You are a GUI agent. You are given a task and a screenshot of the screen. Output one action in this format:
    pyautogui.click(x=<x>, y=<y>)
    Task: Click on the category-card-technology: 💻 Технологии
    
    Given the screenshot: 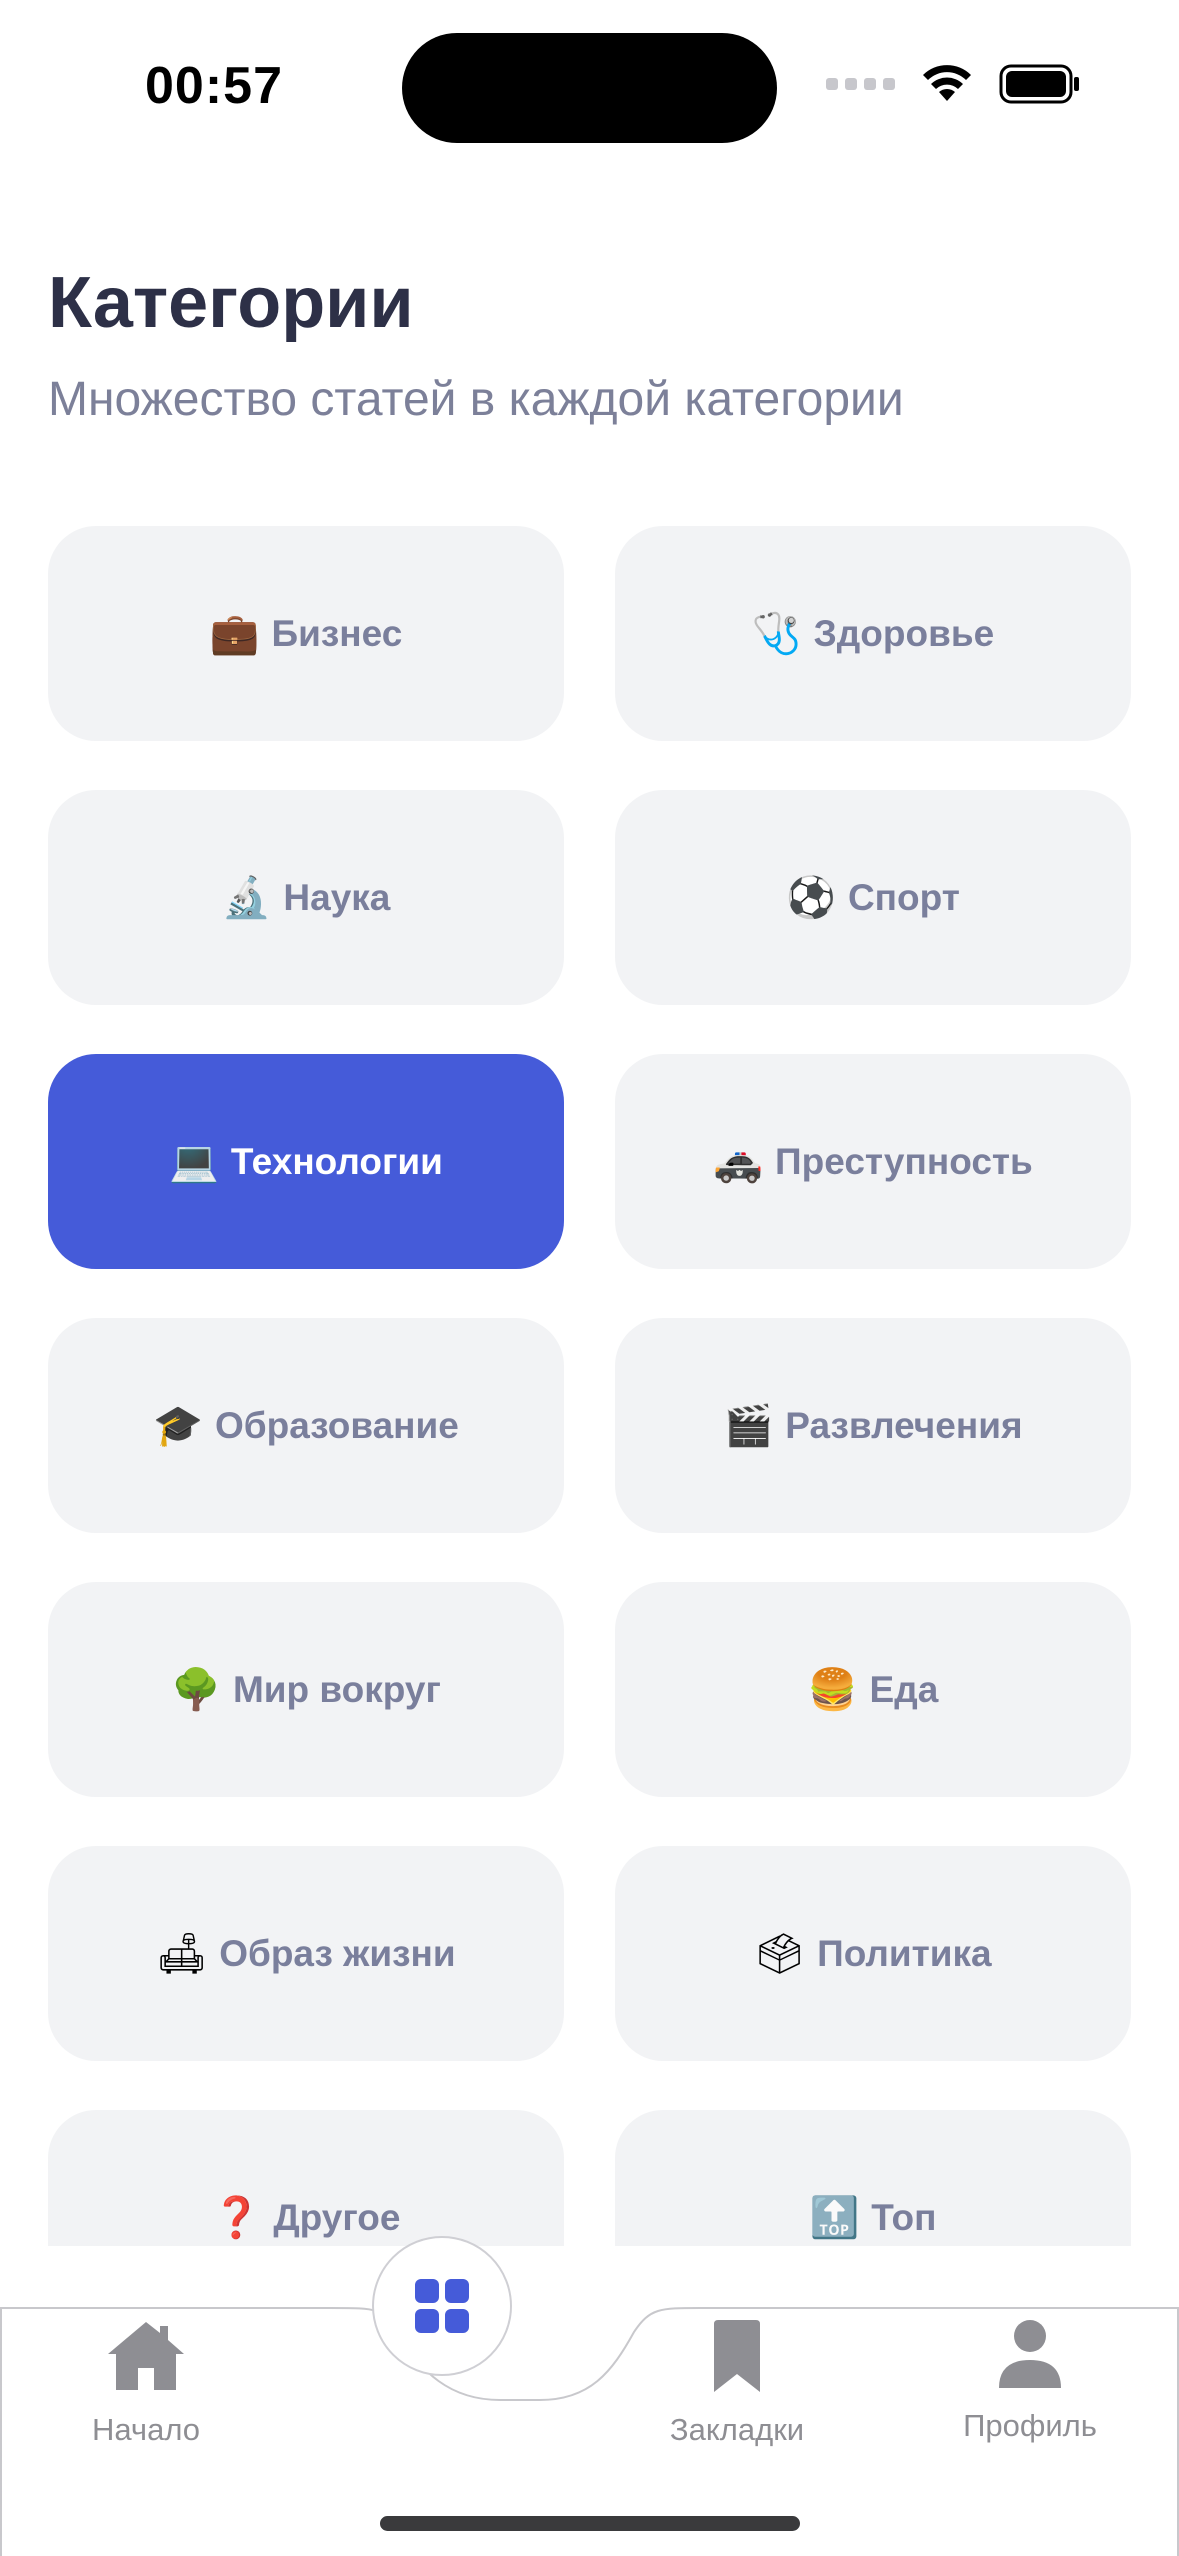 What is the action you would take?
    pyautogui.click(x=306, y=1161)
    